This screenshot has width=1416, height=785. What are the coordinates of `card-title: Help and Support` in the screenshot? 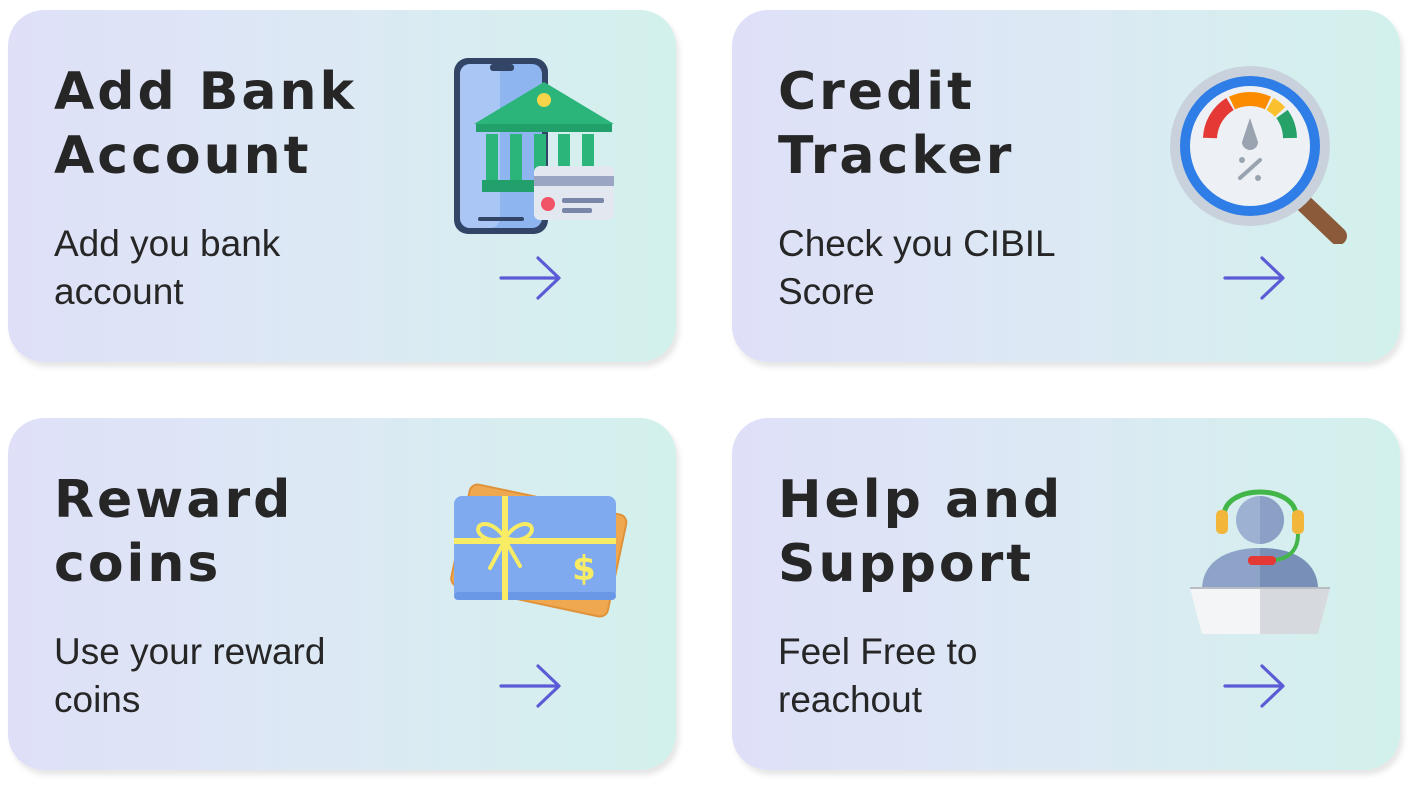 It's located at (921, 532).